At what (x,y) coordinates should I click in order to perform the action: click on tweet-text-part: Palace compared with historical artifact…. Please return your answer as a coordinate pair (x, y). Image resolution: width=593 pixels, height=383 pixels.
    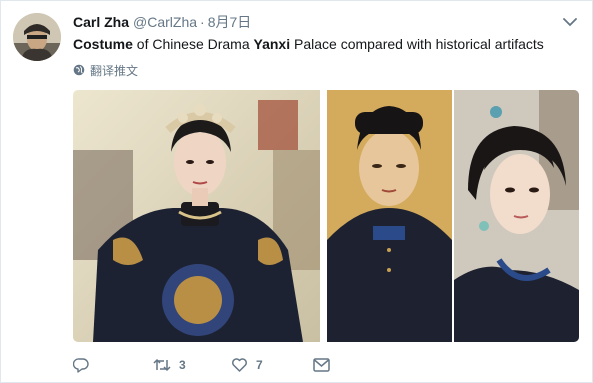
    Looking at the image, I should click on (417, 44).